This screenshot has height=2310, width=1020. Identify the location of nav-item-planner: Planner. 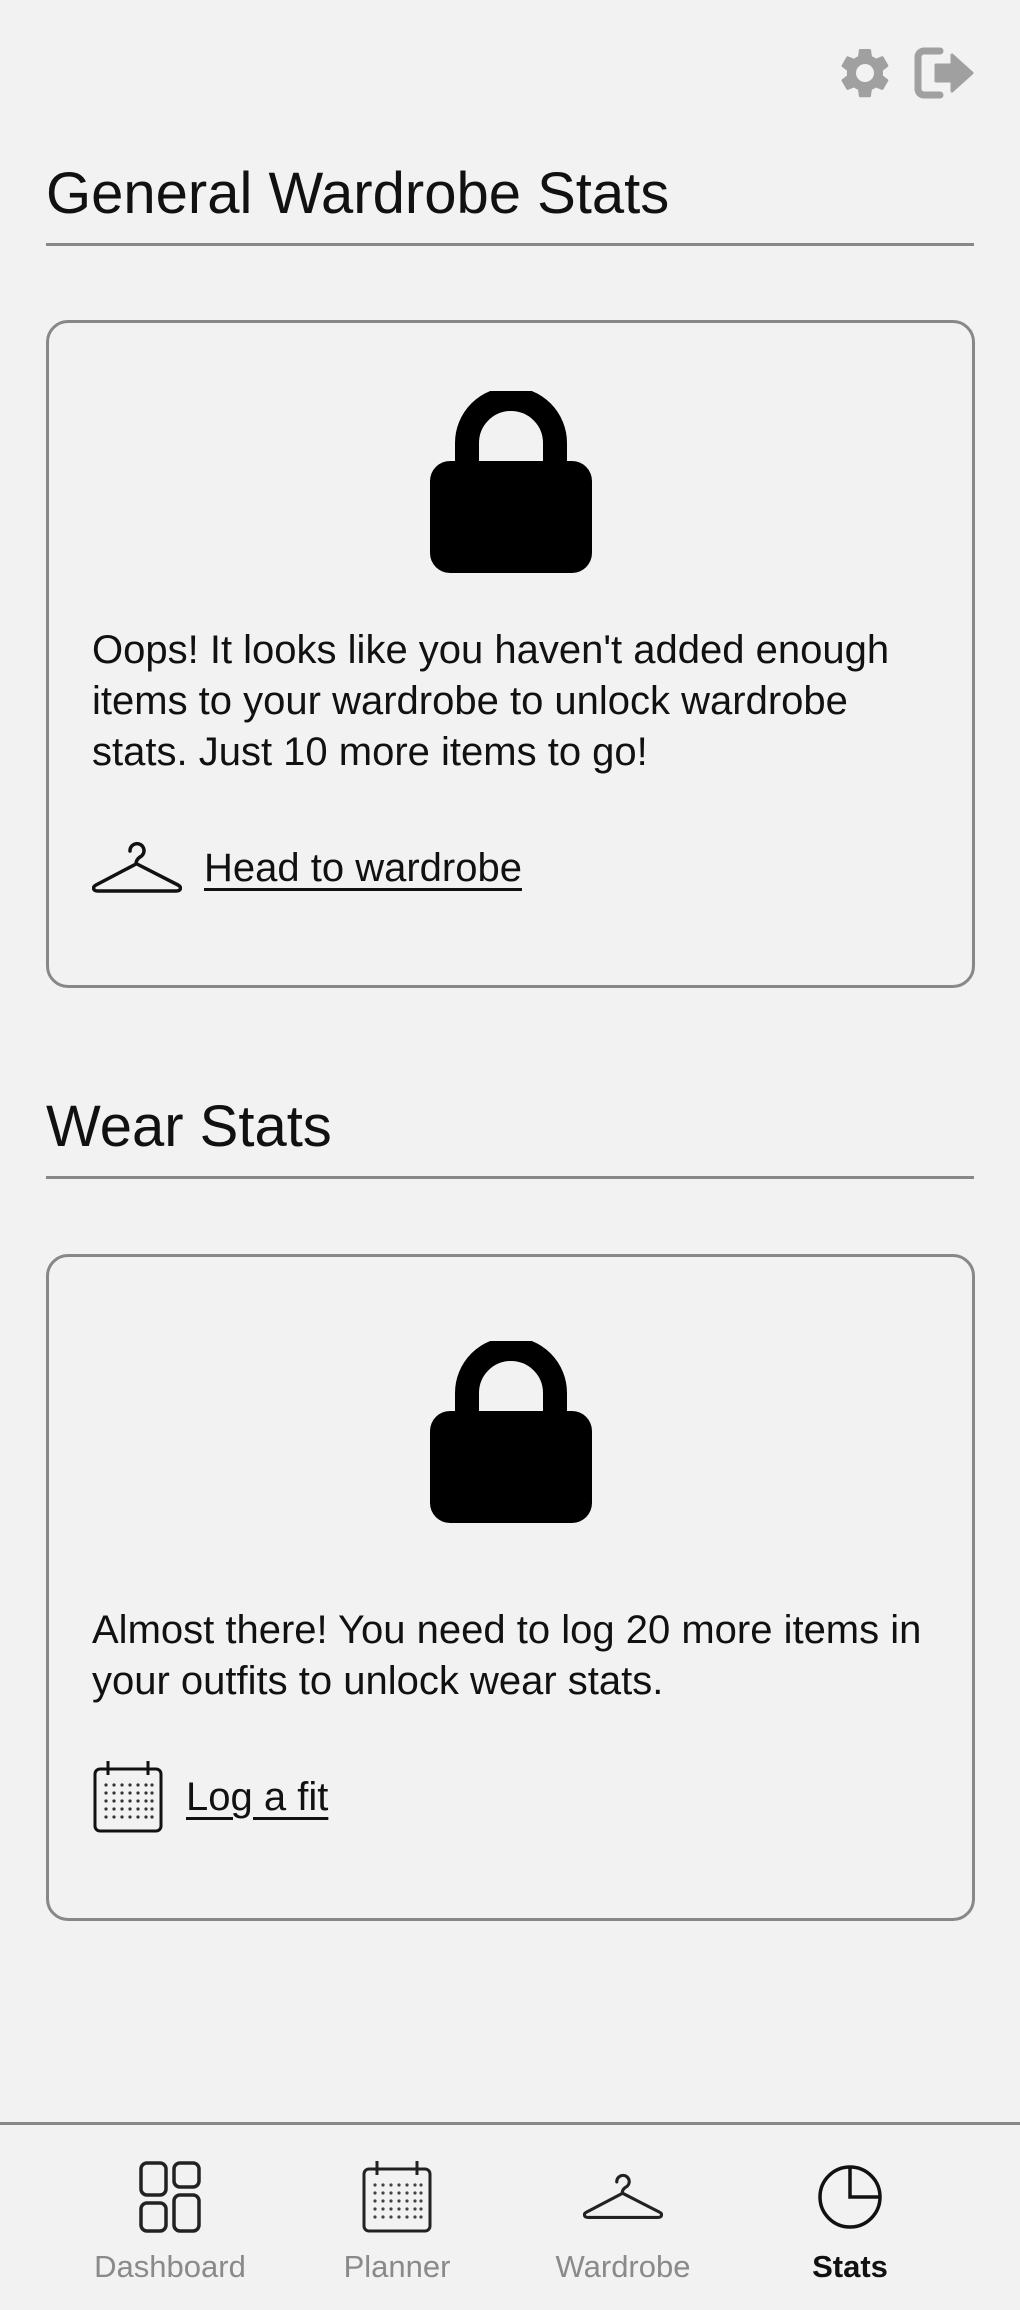
(397, 2220).